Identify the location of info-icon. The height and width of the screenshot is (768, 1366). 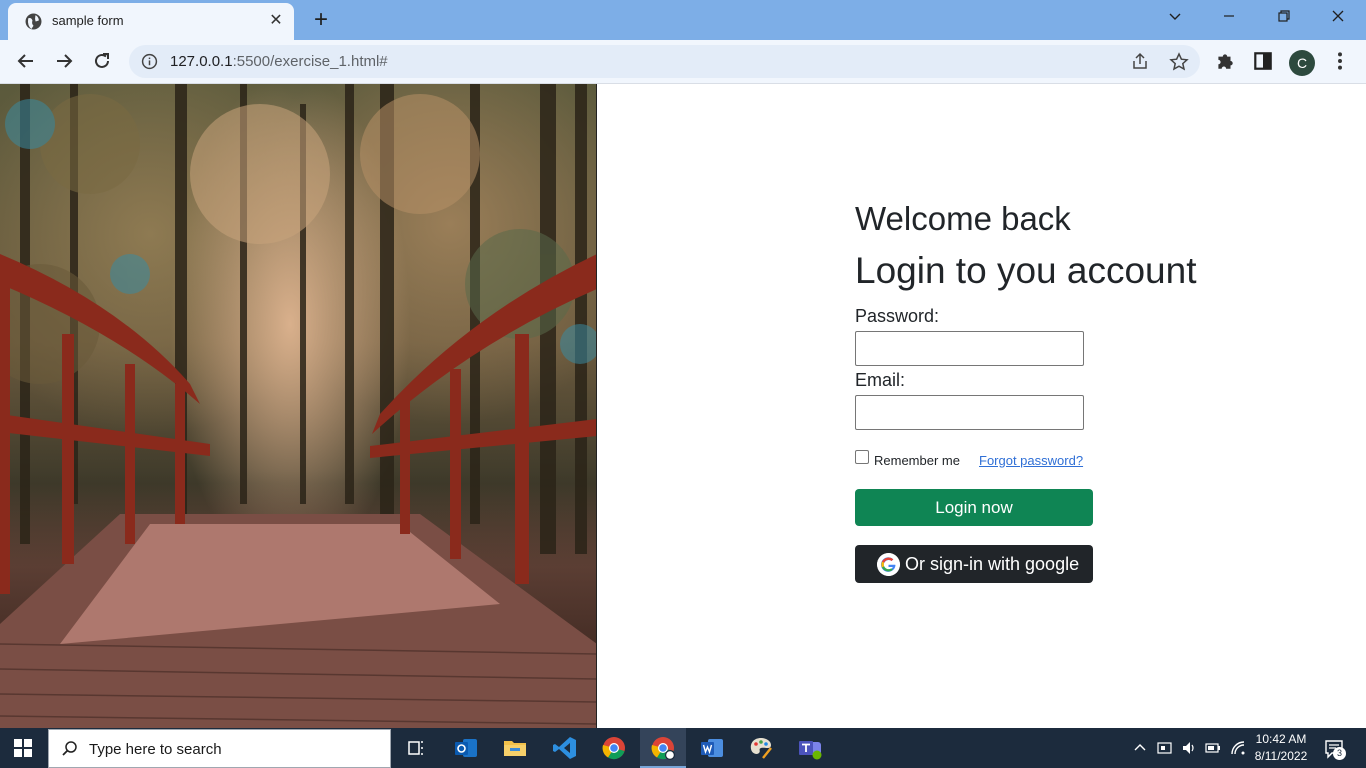
(149, 61).